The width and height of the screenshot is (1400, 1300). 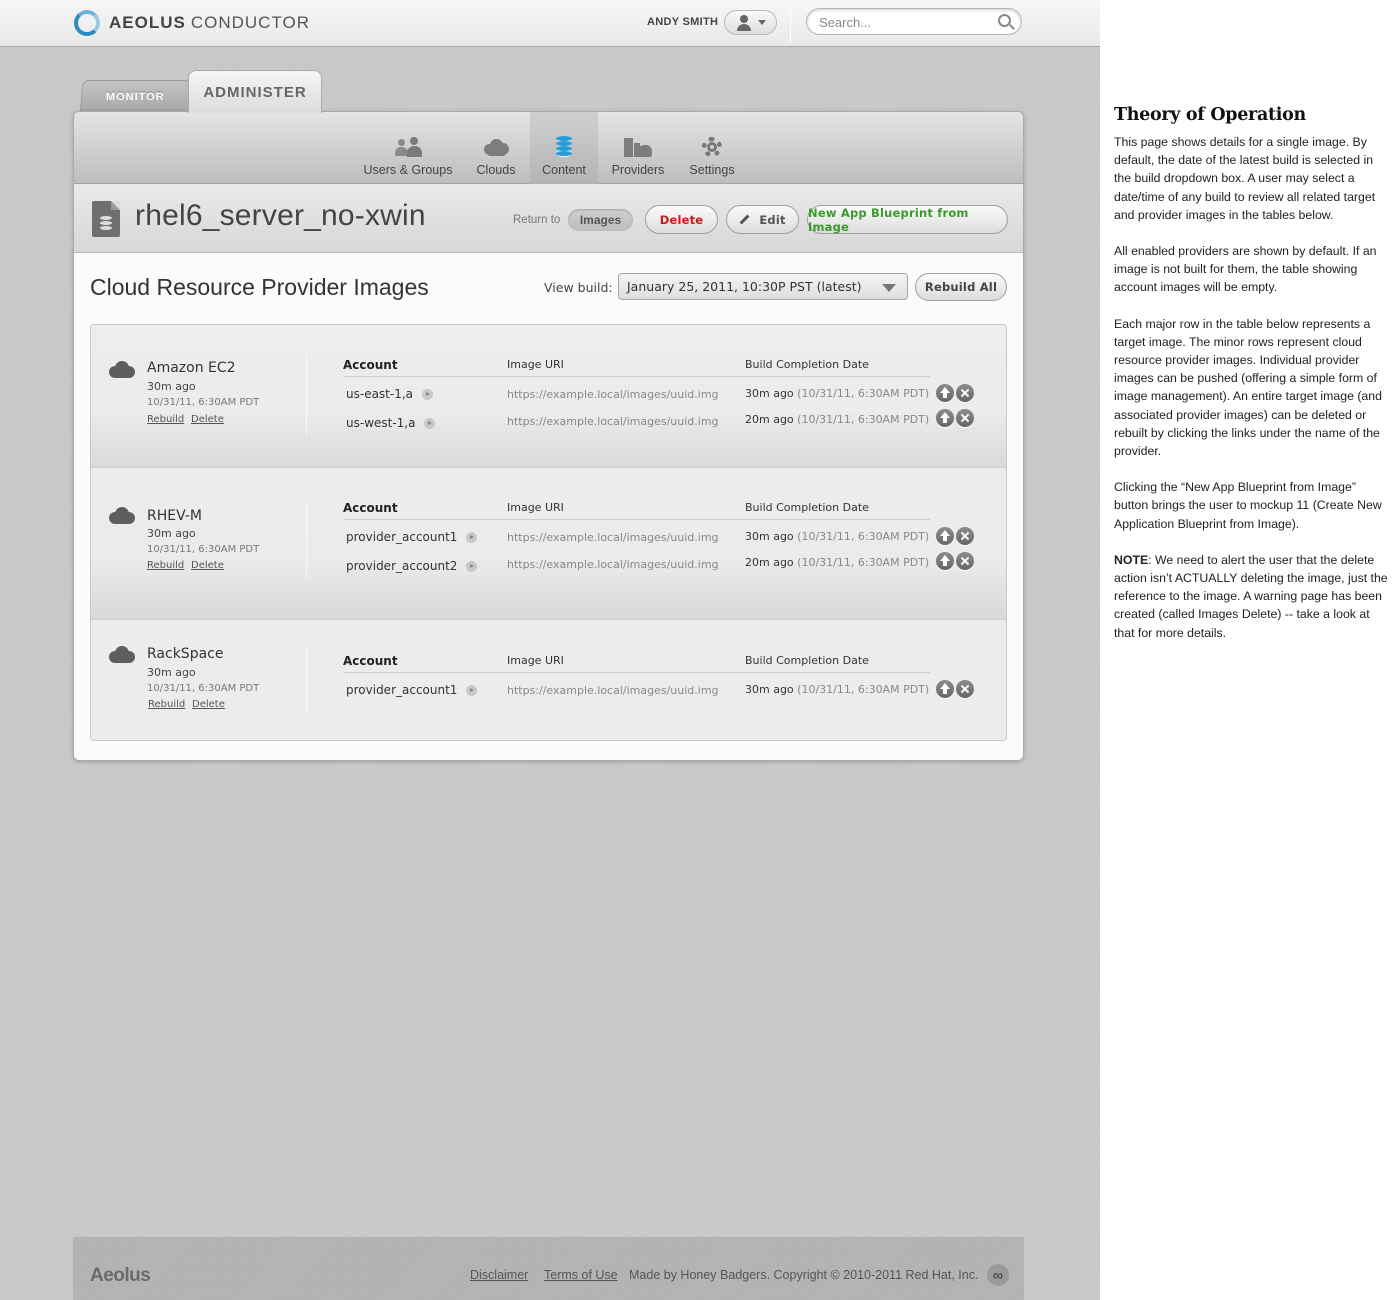 What do you see at coordinates (259, 287) in the screenshot?
I see `section-title: Cloud Resource Provider Images` at bounding box center [259, 287].